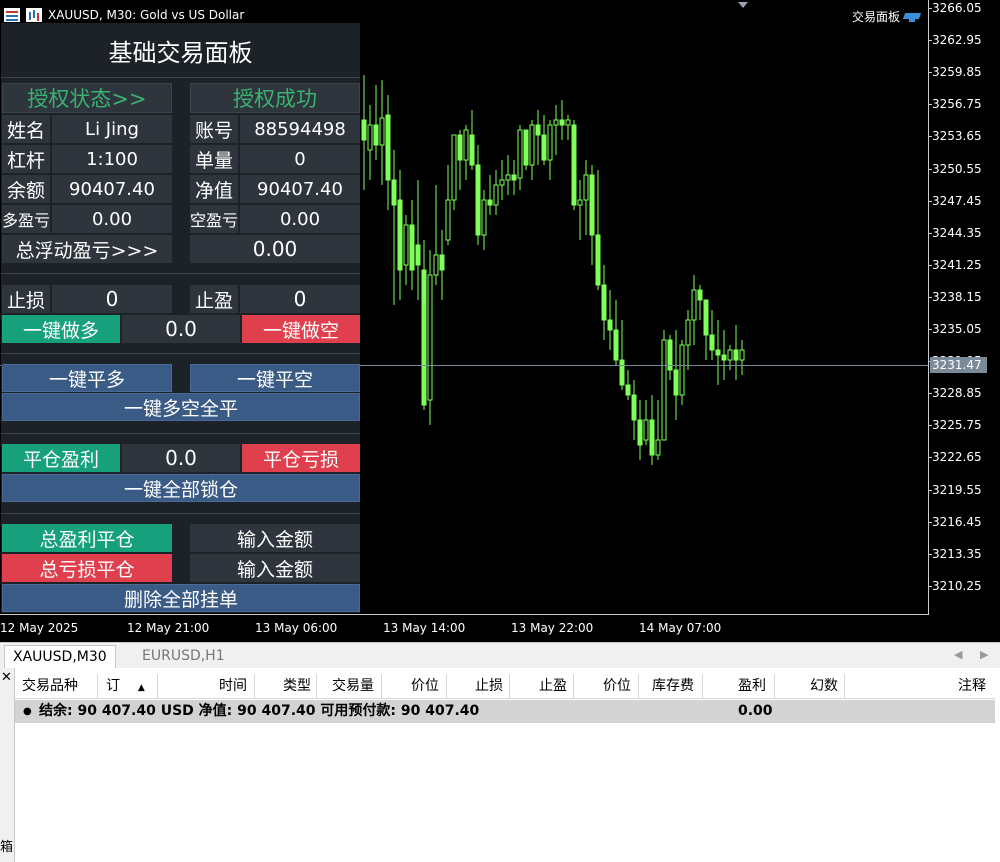 Image resolution: width=1000 pixels, height=862 pixels. Describe the element at coordinates (112, 159) in the screenshot. I see `leverage-value: 1:100` at that location.